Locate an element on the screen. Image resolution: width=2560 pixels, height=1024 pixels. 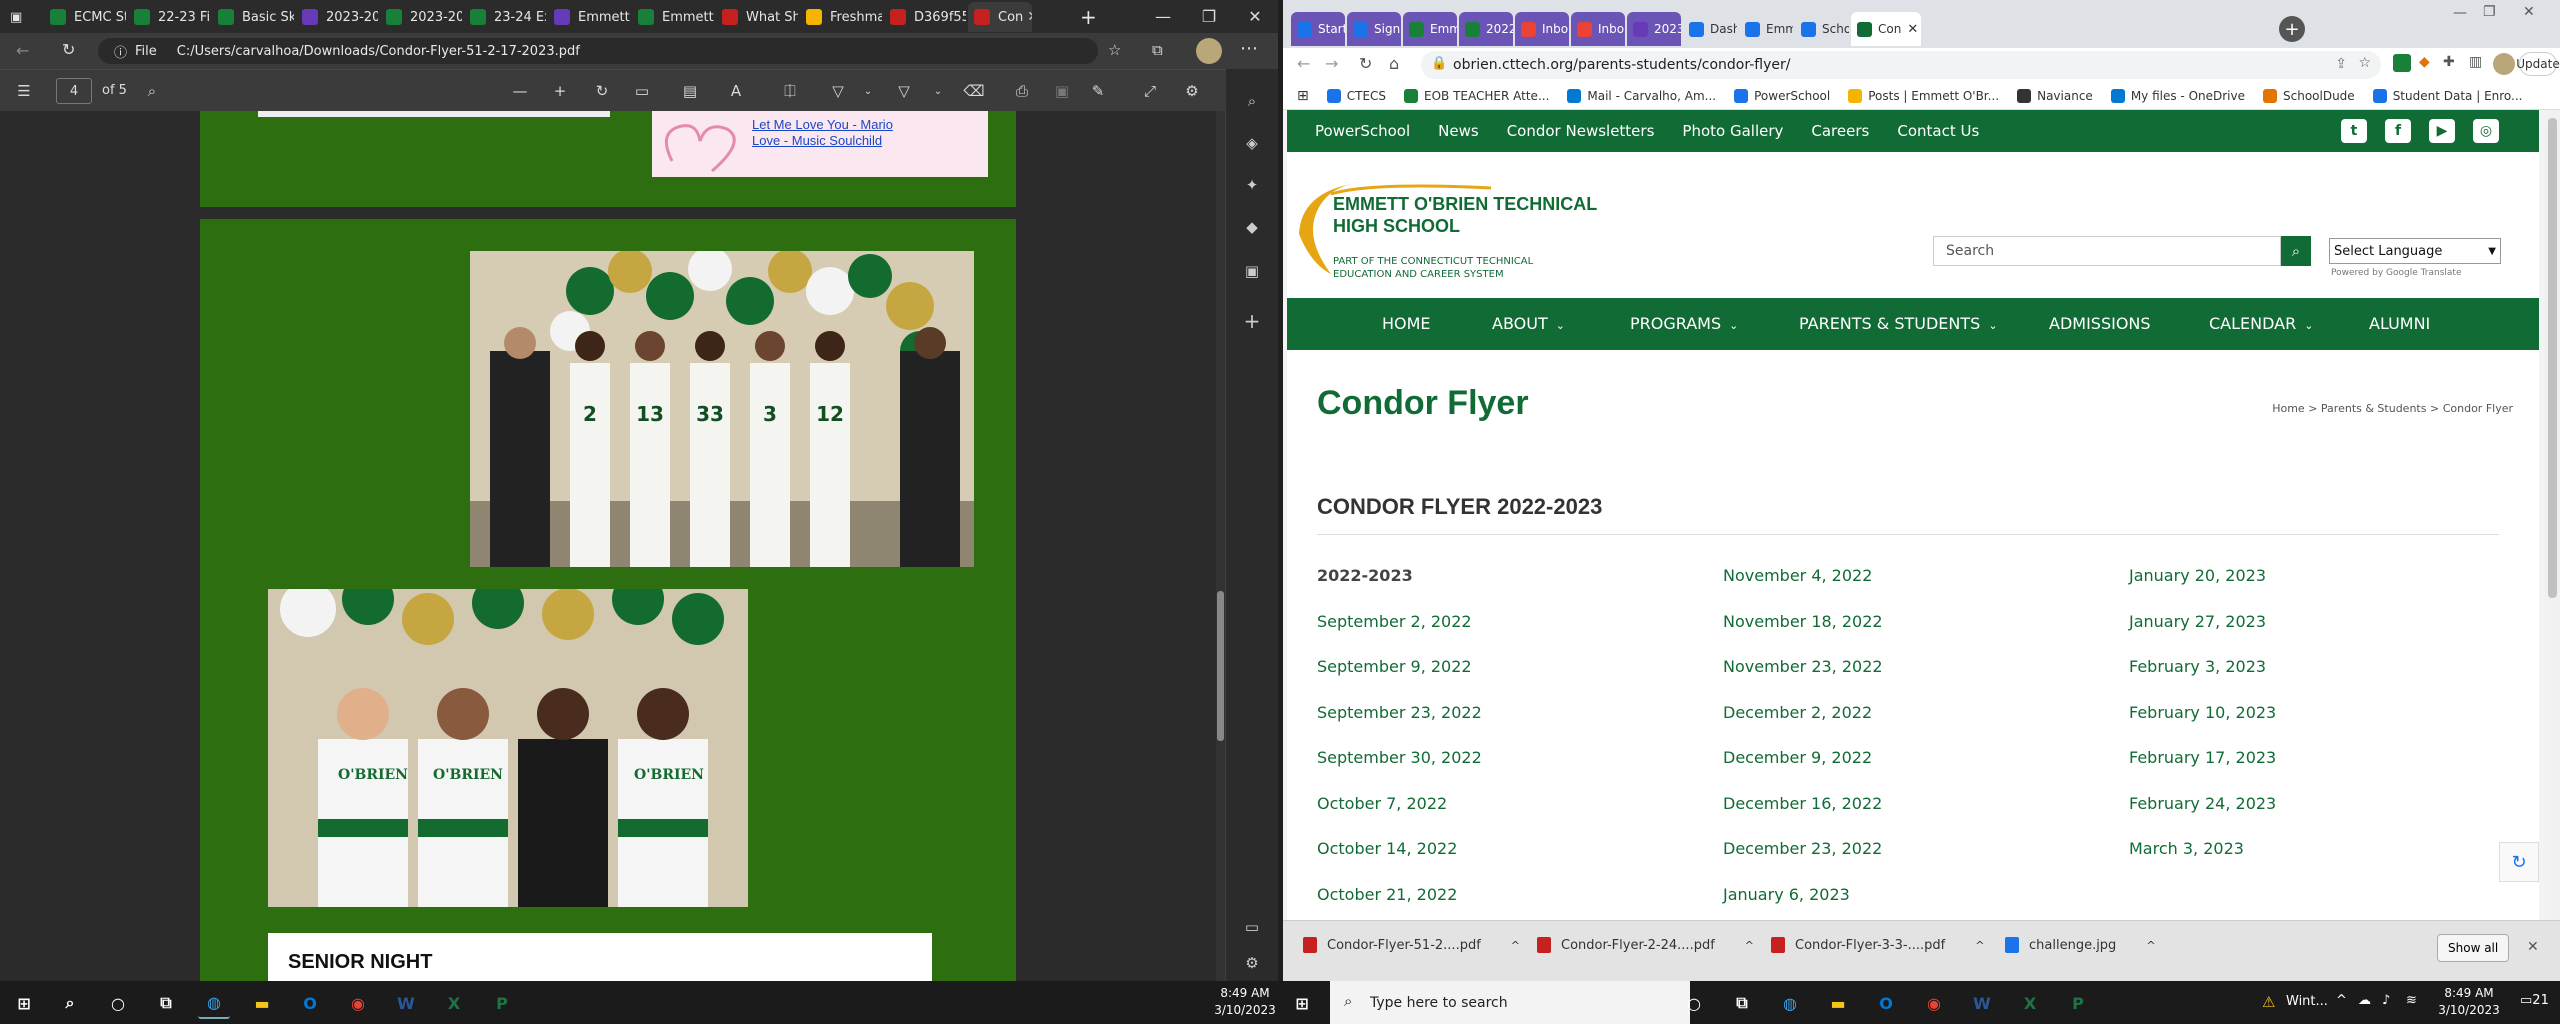
facebook-icon: f is located at coordinates (2398, 131).